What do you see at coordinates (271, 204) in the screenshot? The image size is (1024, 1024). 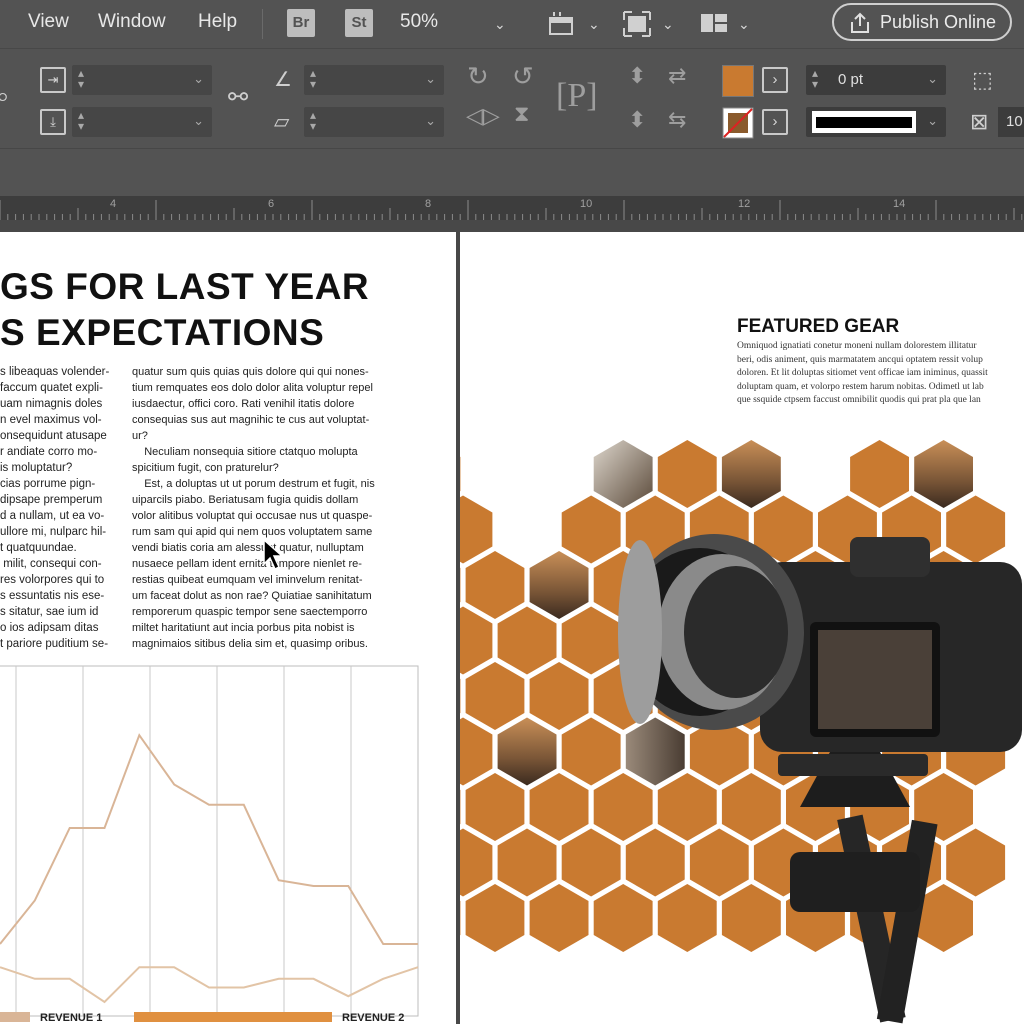 I see `ruler-label: 6` at bounding box center [271, 204].